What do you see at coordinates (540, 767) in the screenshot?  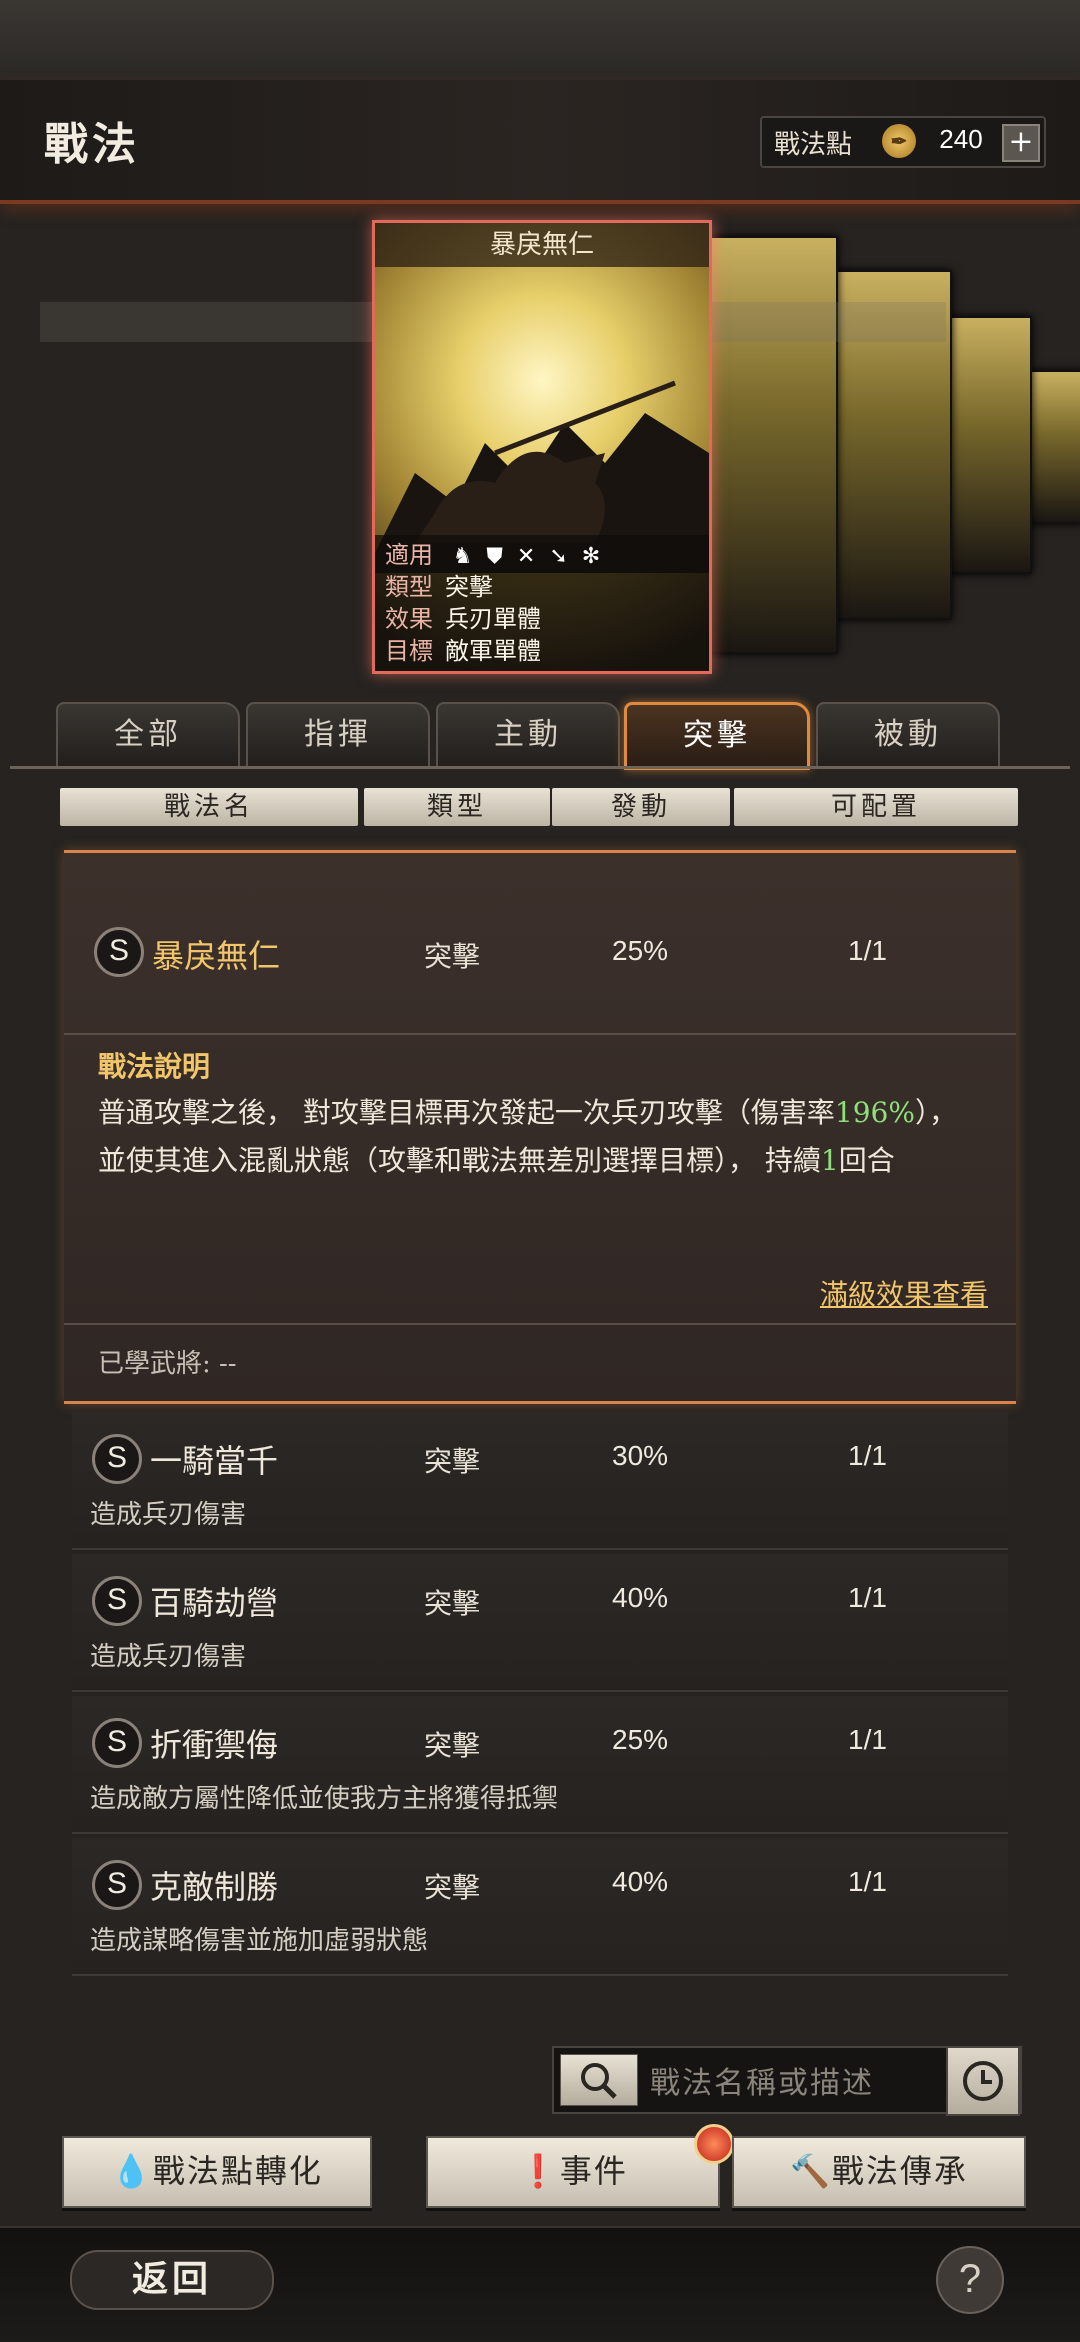 I see `tab-divider` at bounding box center [540, 767].